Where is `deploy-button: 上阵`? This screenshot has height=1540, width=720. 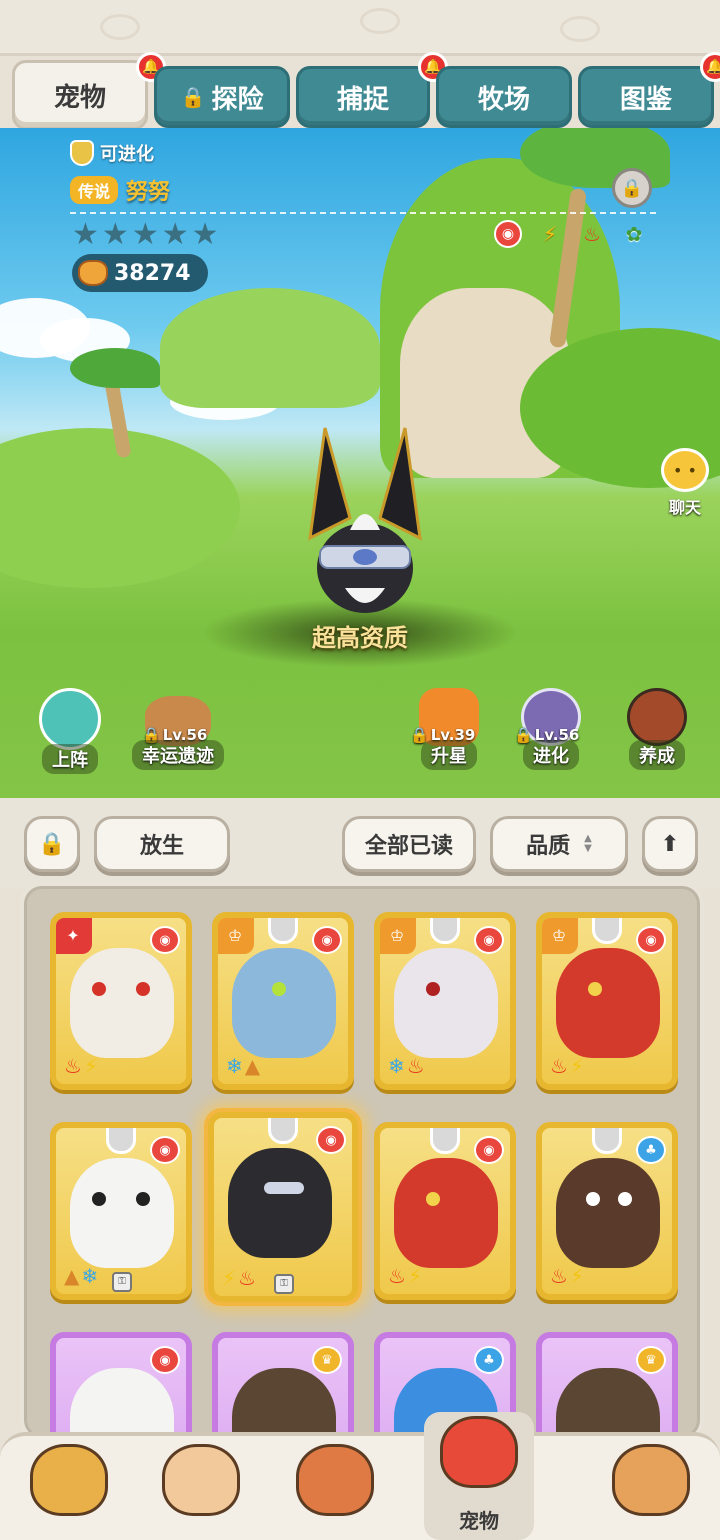 deploy-button: 上阵 is located at coordinates (70, 731).